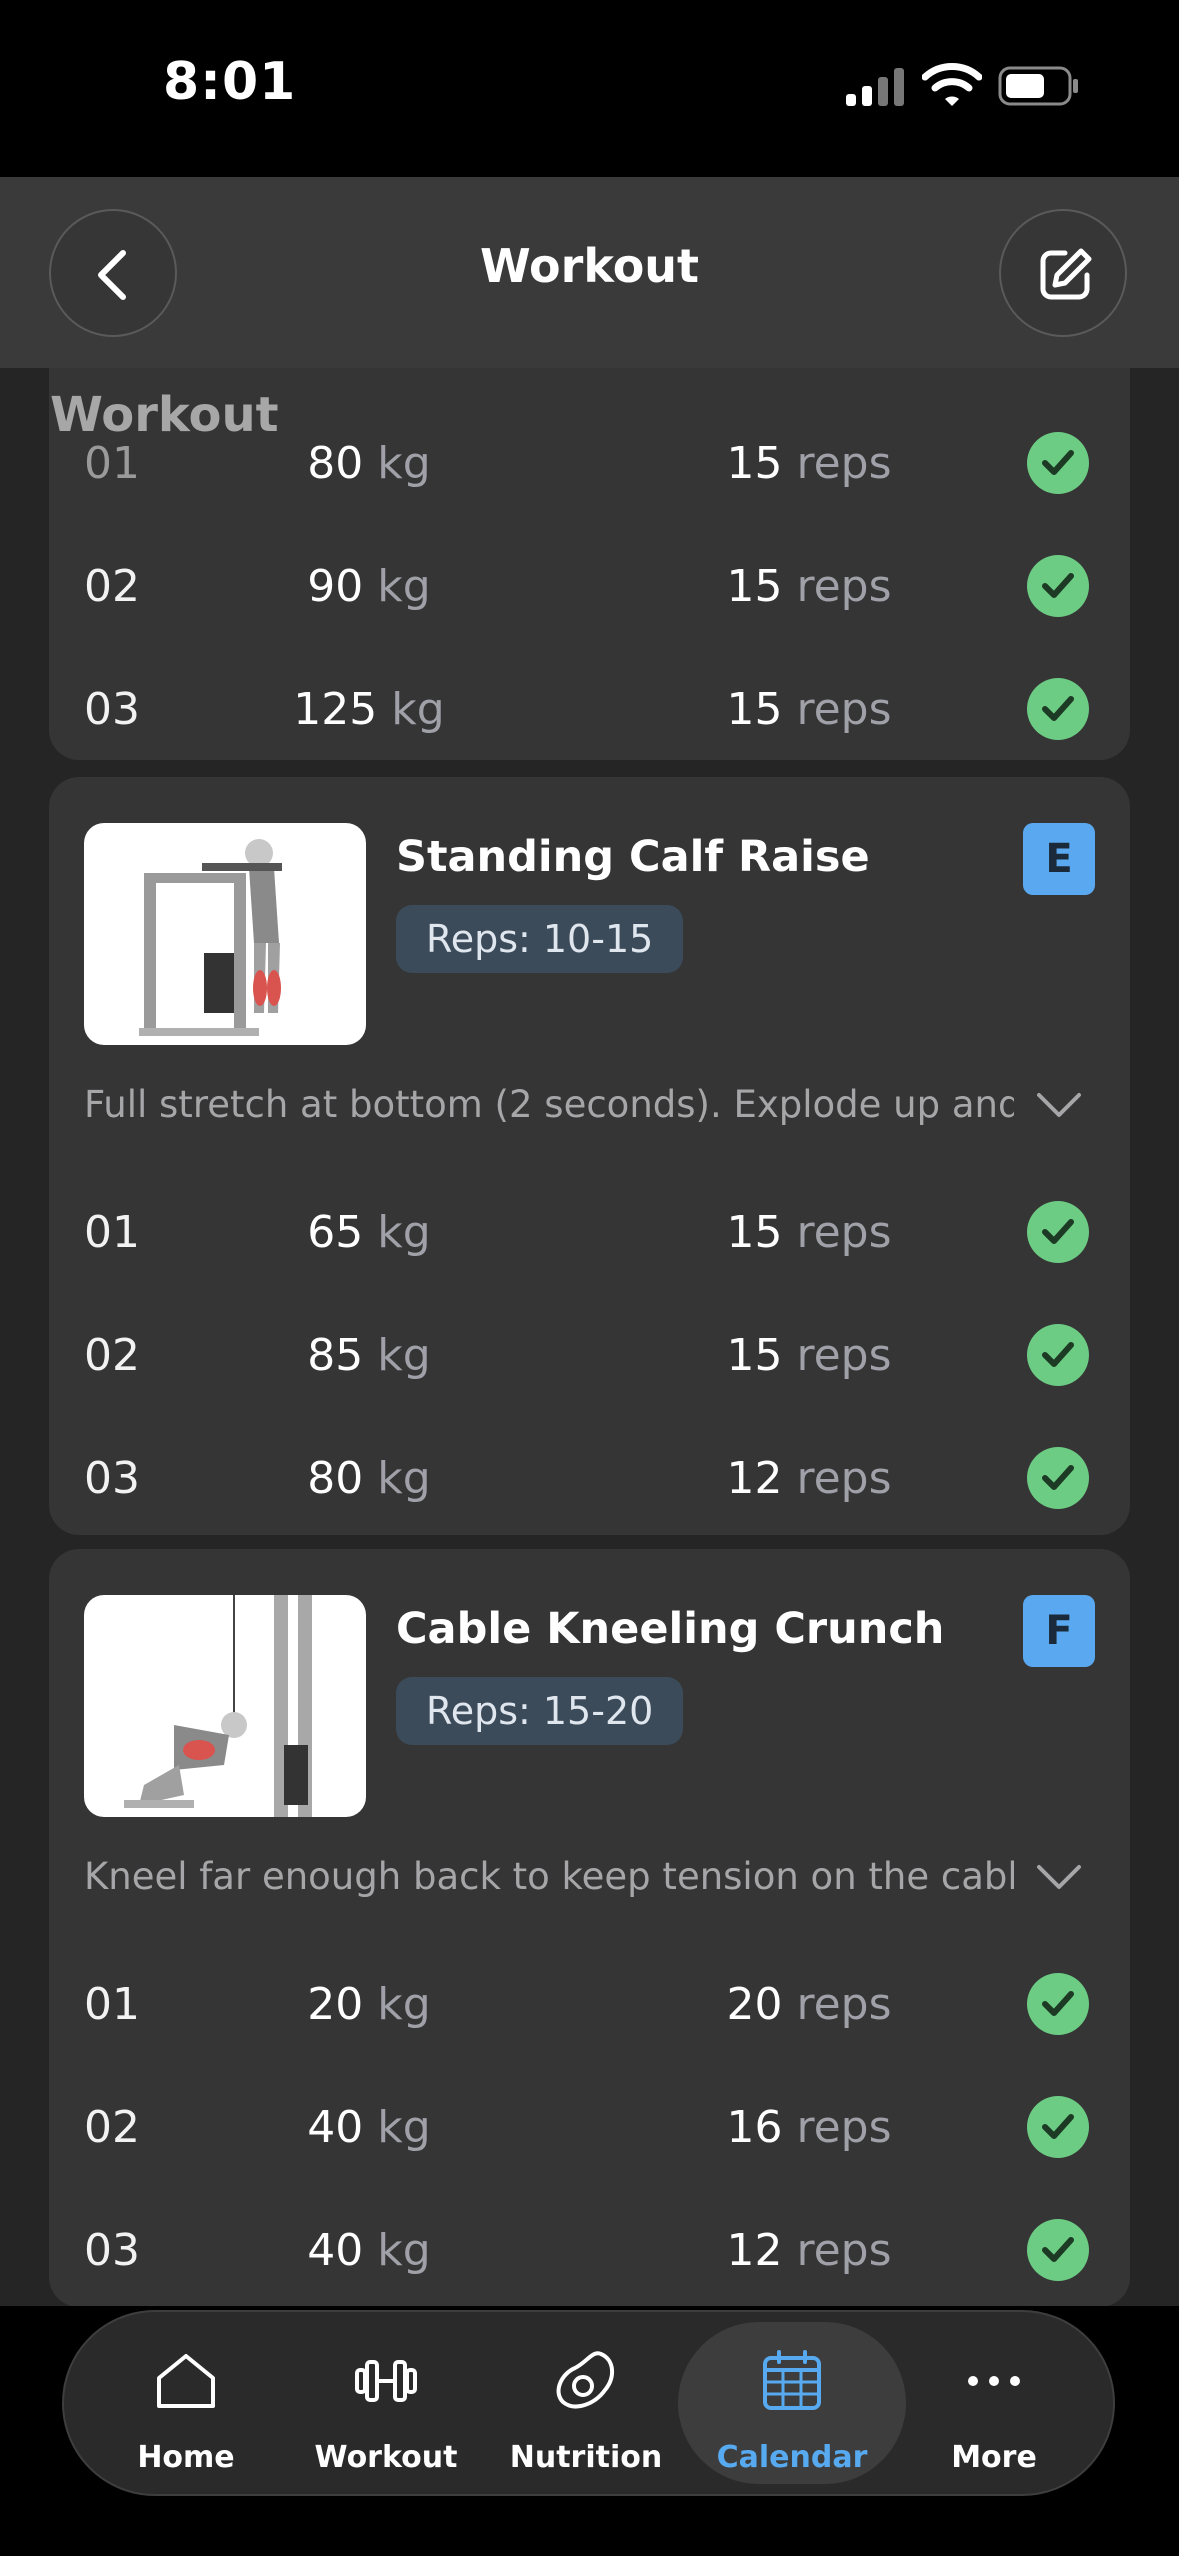 The width and height of the screenshot is (1179, 2556). I want to click on status-time: 8:01, so click(230, 82).